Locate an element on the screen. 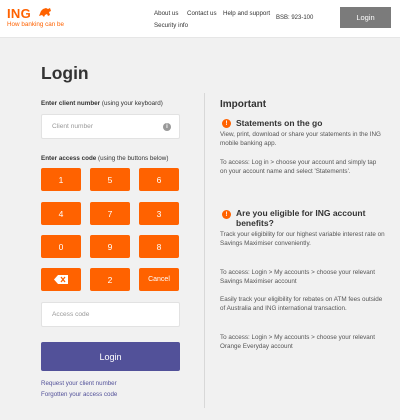  nav-help-support: Help and support is located at coordinates (246, 13).